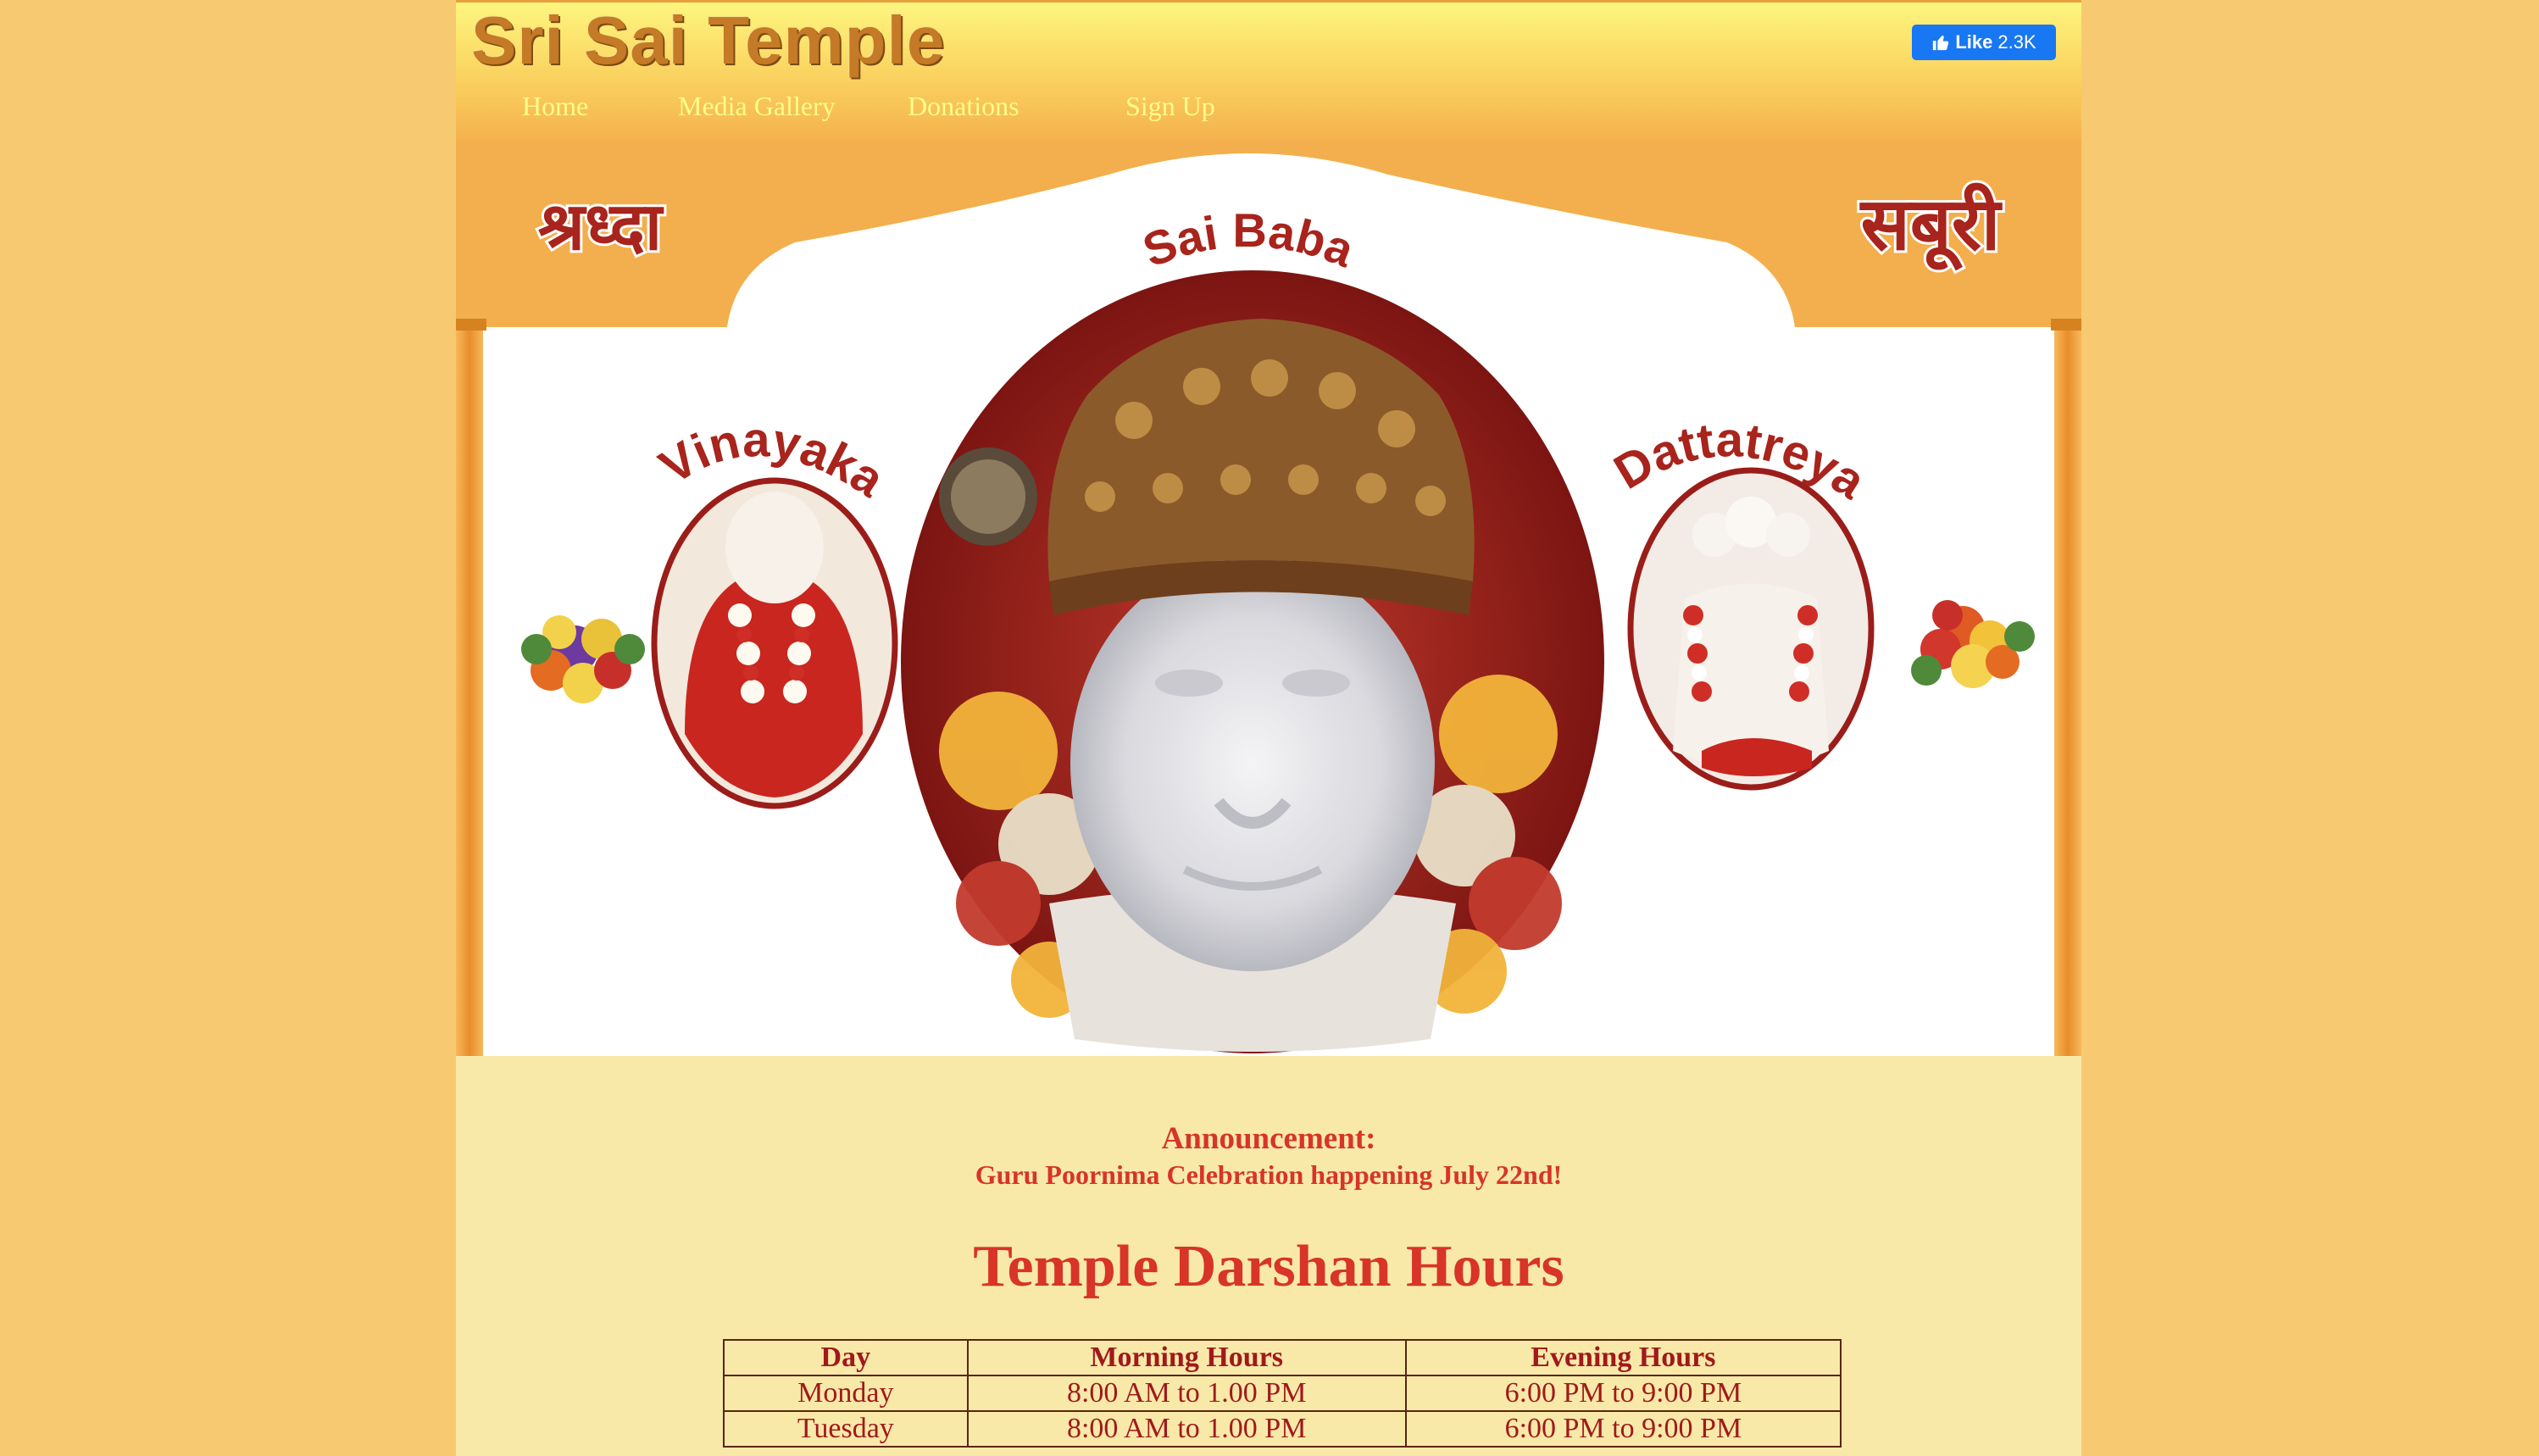 This screenshot has width=2539, height=1456. Describe the element at coordinates (774, 643) in the screenshot. I see `vinayaka-image` at that location.